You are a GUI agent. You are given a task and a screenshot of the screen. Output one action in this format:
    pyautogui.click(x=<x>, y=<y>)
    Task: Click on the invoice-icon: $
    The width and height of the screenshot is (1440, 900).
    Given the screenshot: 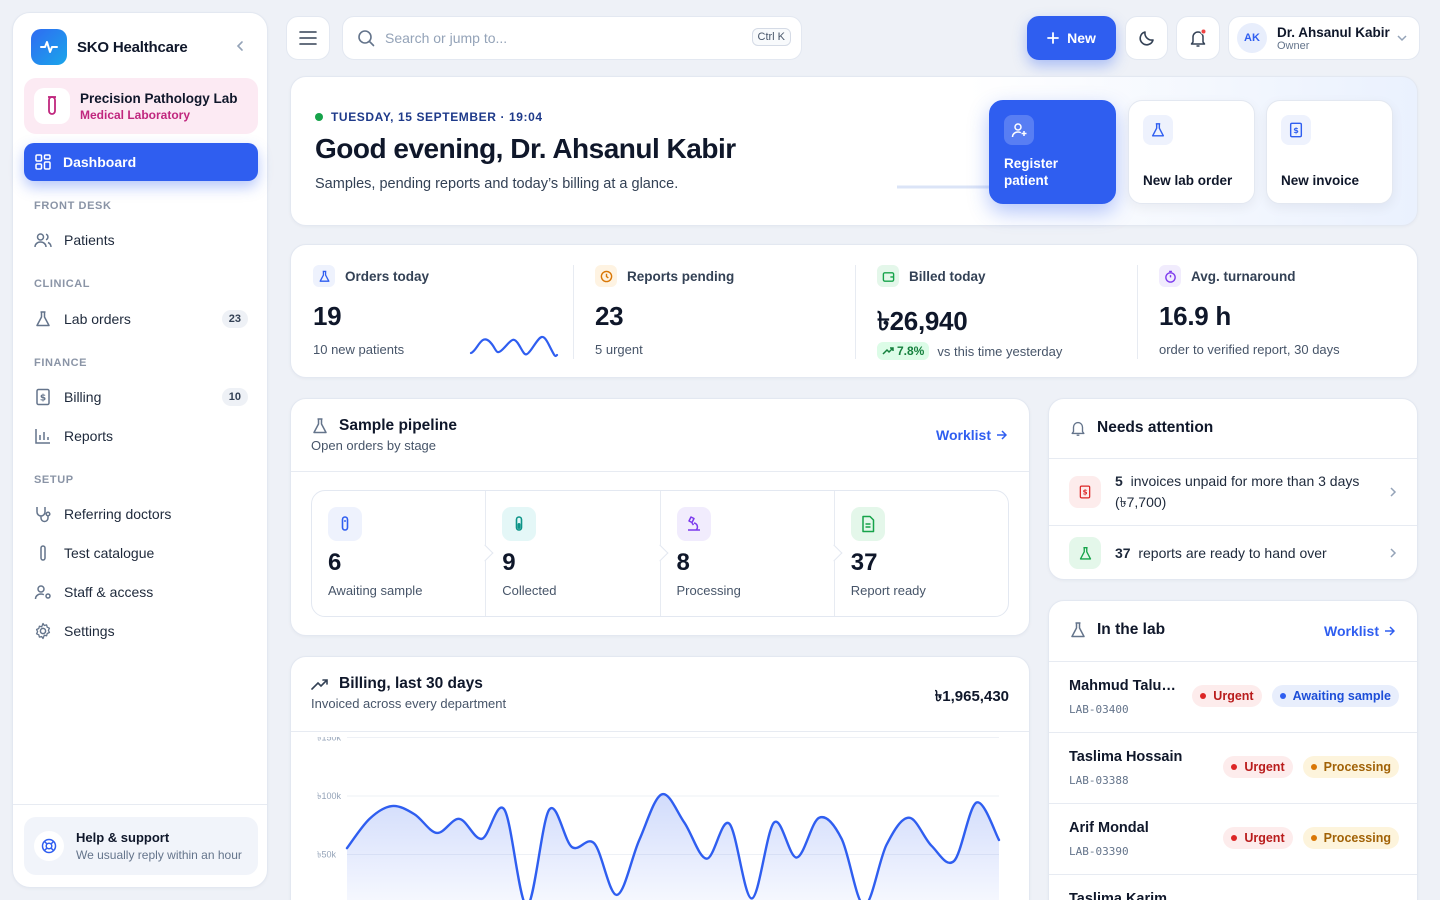 What is the action you would take?
    pyautogui.click(x=43, y=397)
    